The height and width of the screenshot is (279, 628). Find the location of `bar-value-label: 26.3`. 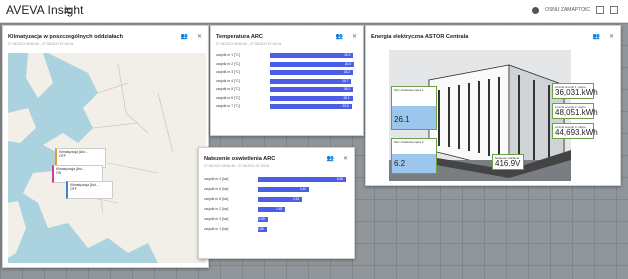

bar-value-label: 26.3 is located at coordinates (347, 55).